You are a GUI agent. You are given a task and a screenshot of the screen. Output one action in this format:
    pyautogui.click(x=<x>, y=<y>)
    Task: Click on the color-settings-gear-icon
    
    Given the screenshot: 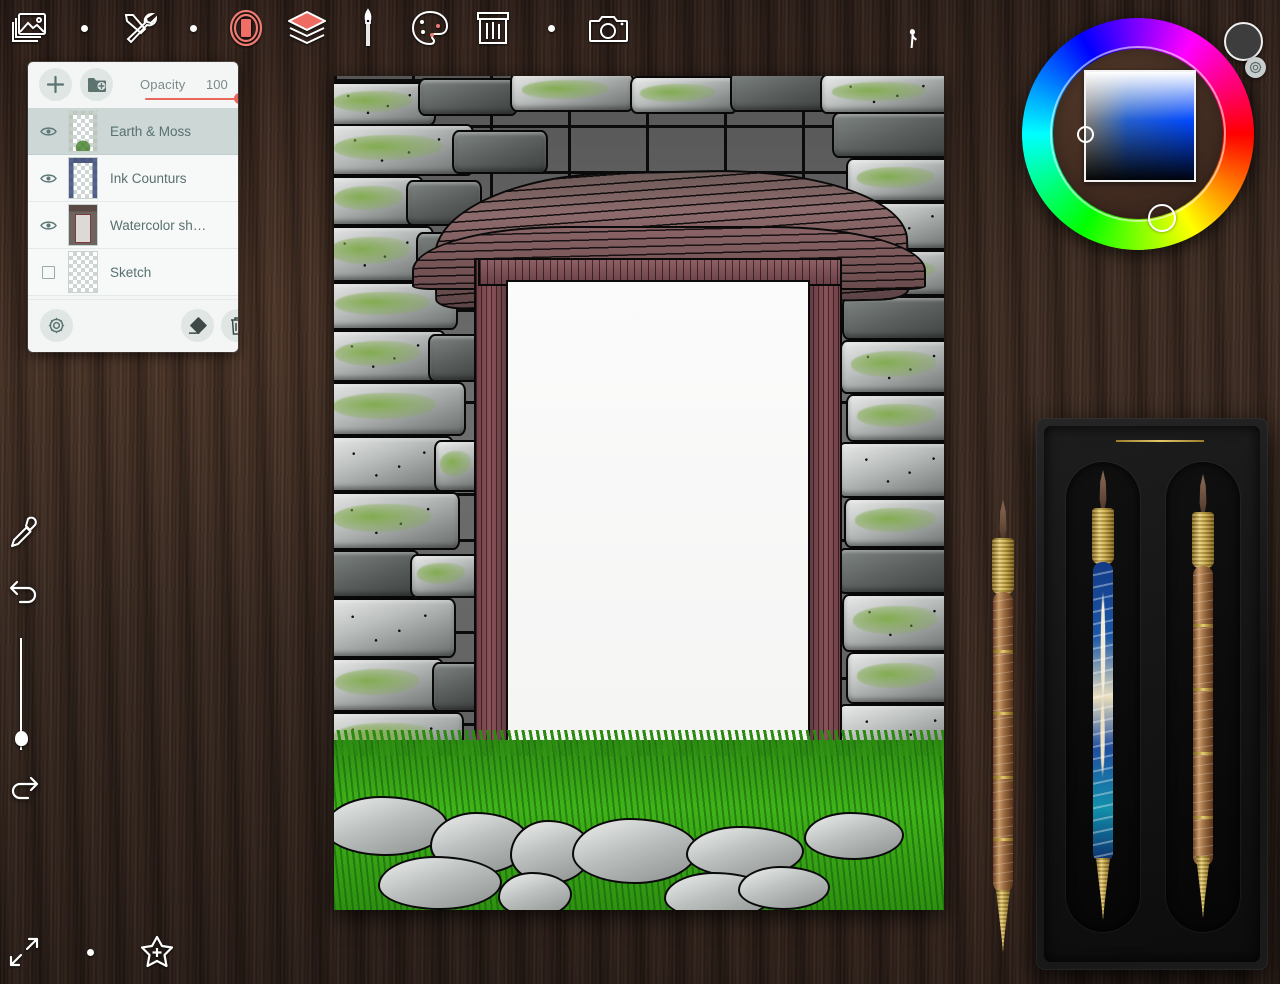 What is the action you would take?
    pyautogui.click(x=1255, y=67)
    